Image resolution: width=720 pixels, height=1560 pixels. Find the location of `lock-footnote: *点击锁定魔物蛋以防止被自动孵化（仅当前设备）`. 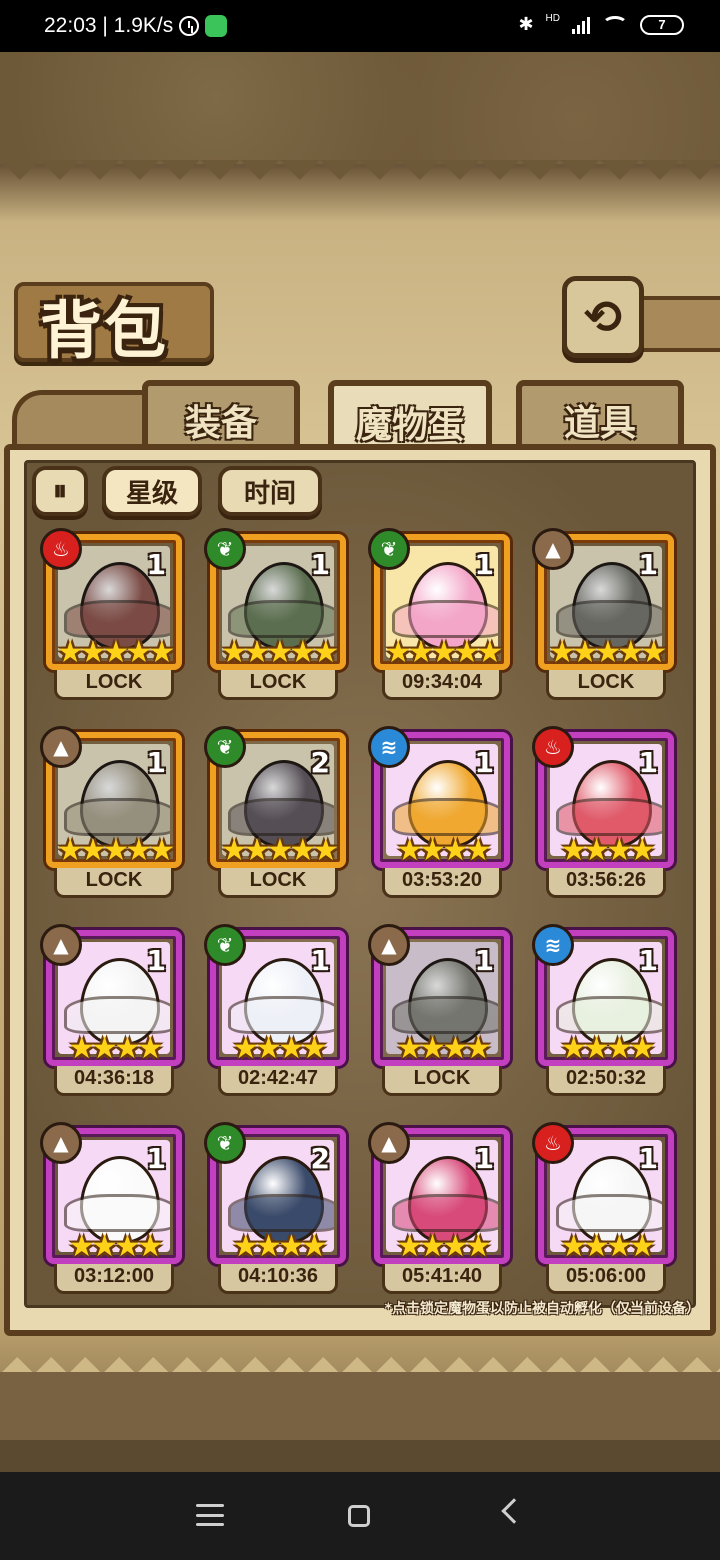

lock-footnote: *点击锁定魔物蛋以防止被自动孵化（仅当前设备） is located at coordinates (542, 1309).